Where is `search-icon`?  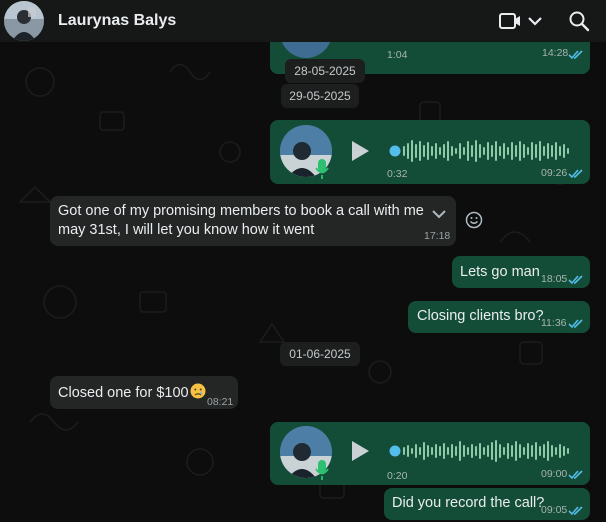
search-icon is located at coordinates (579, 21).